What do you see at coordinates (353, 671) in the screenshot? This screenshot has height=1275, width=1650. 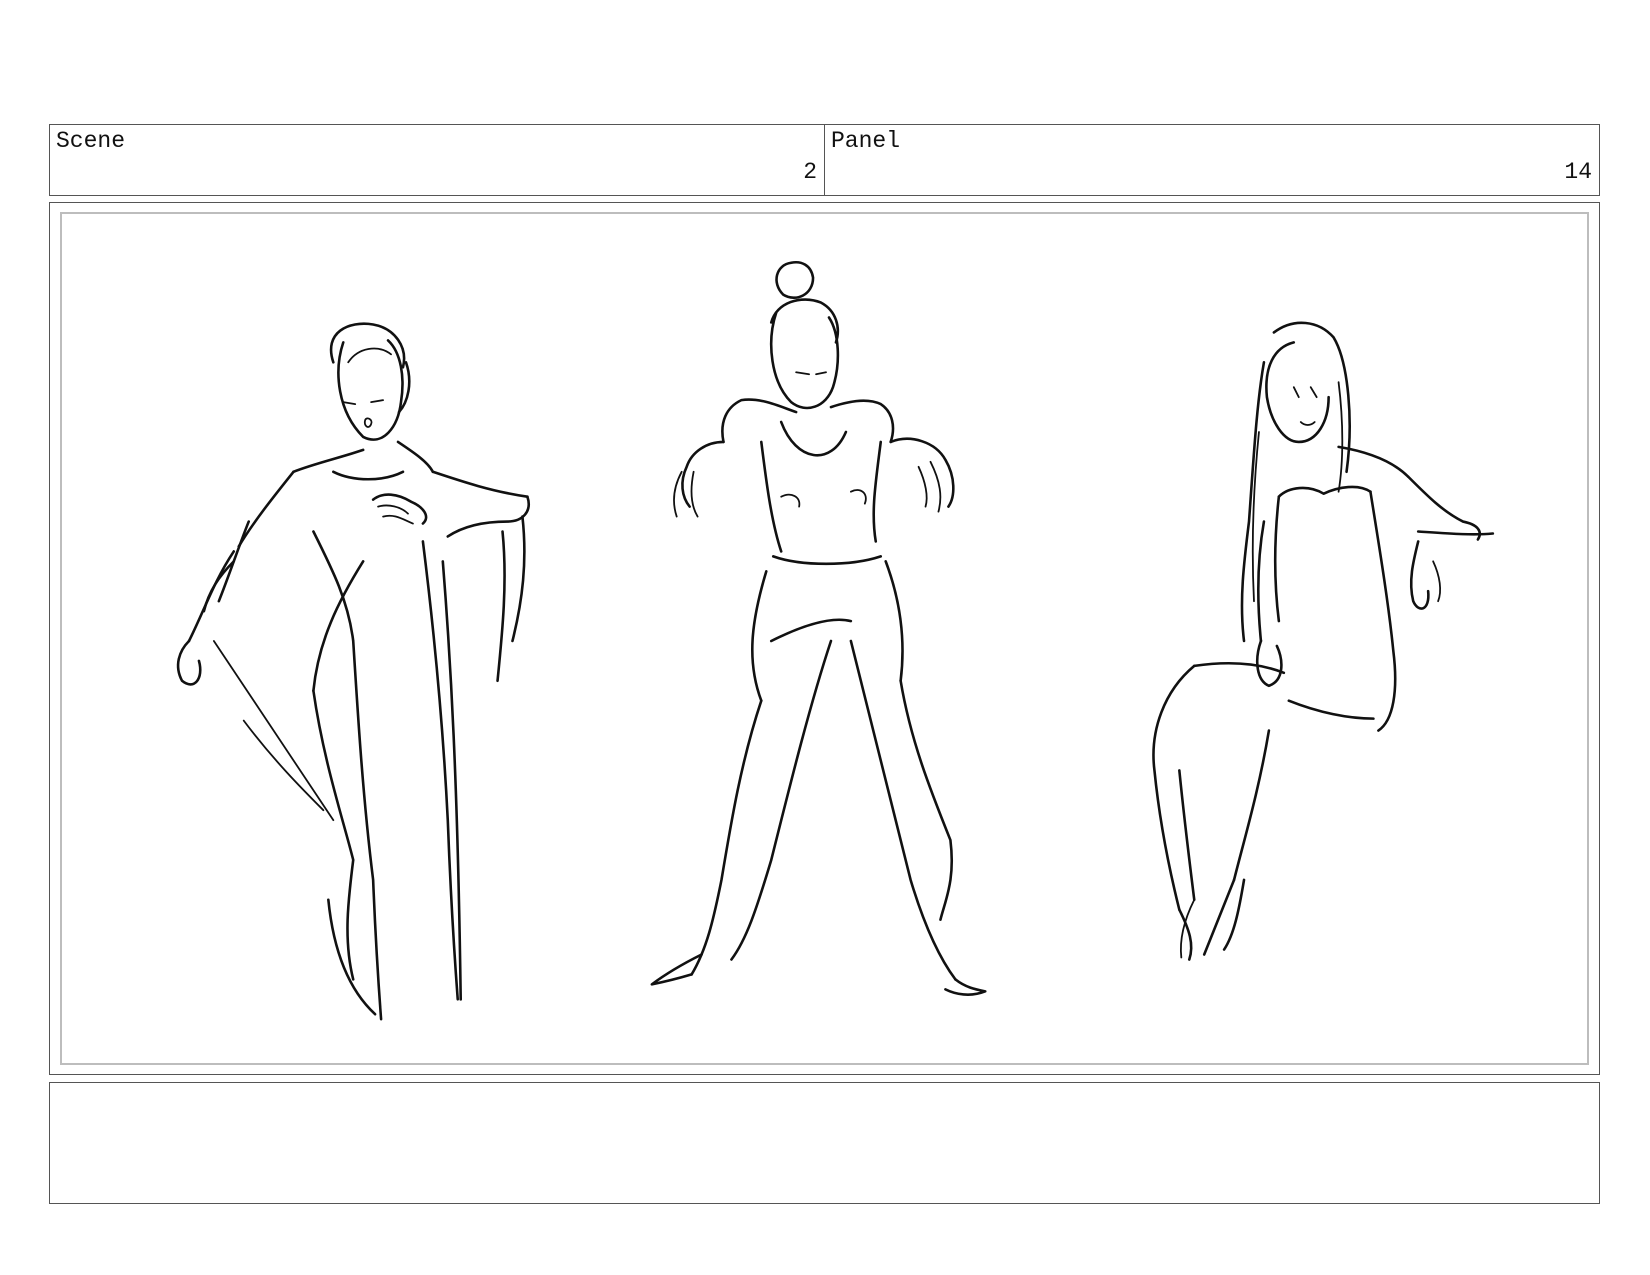 I see `figure-gown-sketch` at bounding box center [353, 671].